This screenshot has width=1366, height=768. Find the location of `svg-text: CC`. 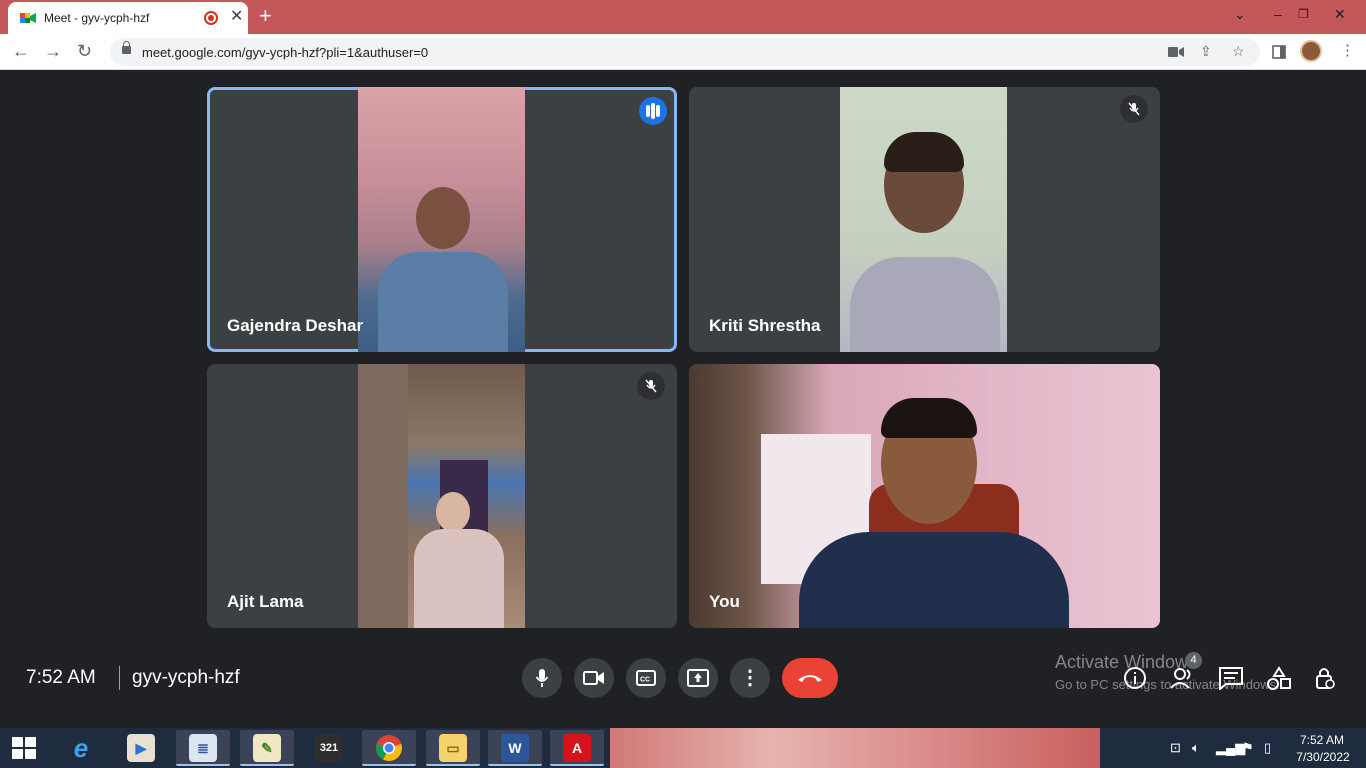

svg-text: CC is located at coordinates (645, 680).